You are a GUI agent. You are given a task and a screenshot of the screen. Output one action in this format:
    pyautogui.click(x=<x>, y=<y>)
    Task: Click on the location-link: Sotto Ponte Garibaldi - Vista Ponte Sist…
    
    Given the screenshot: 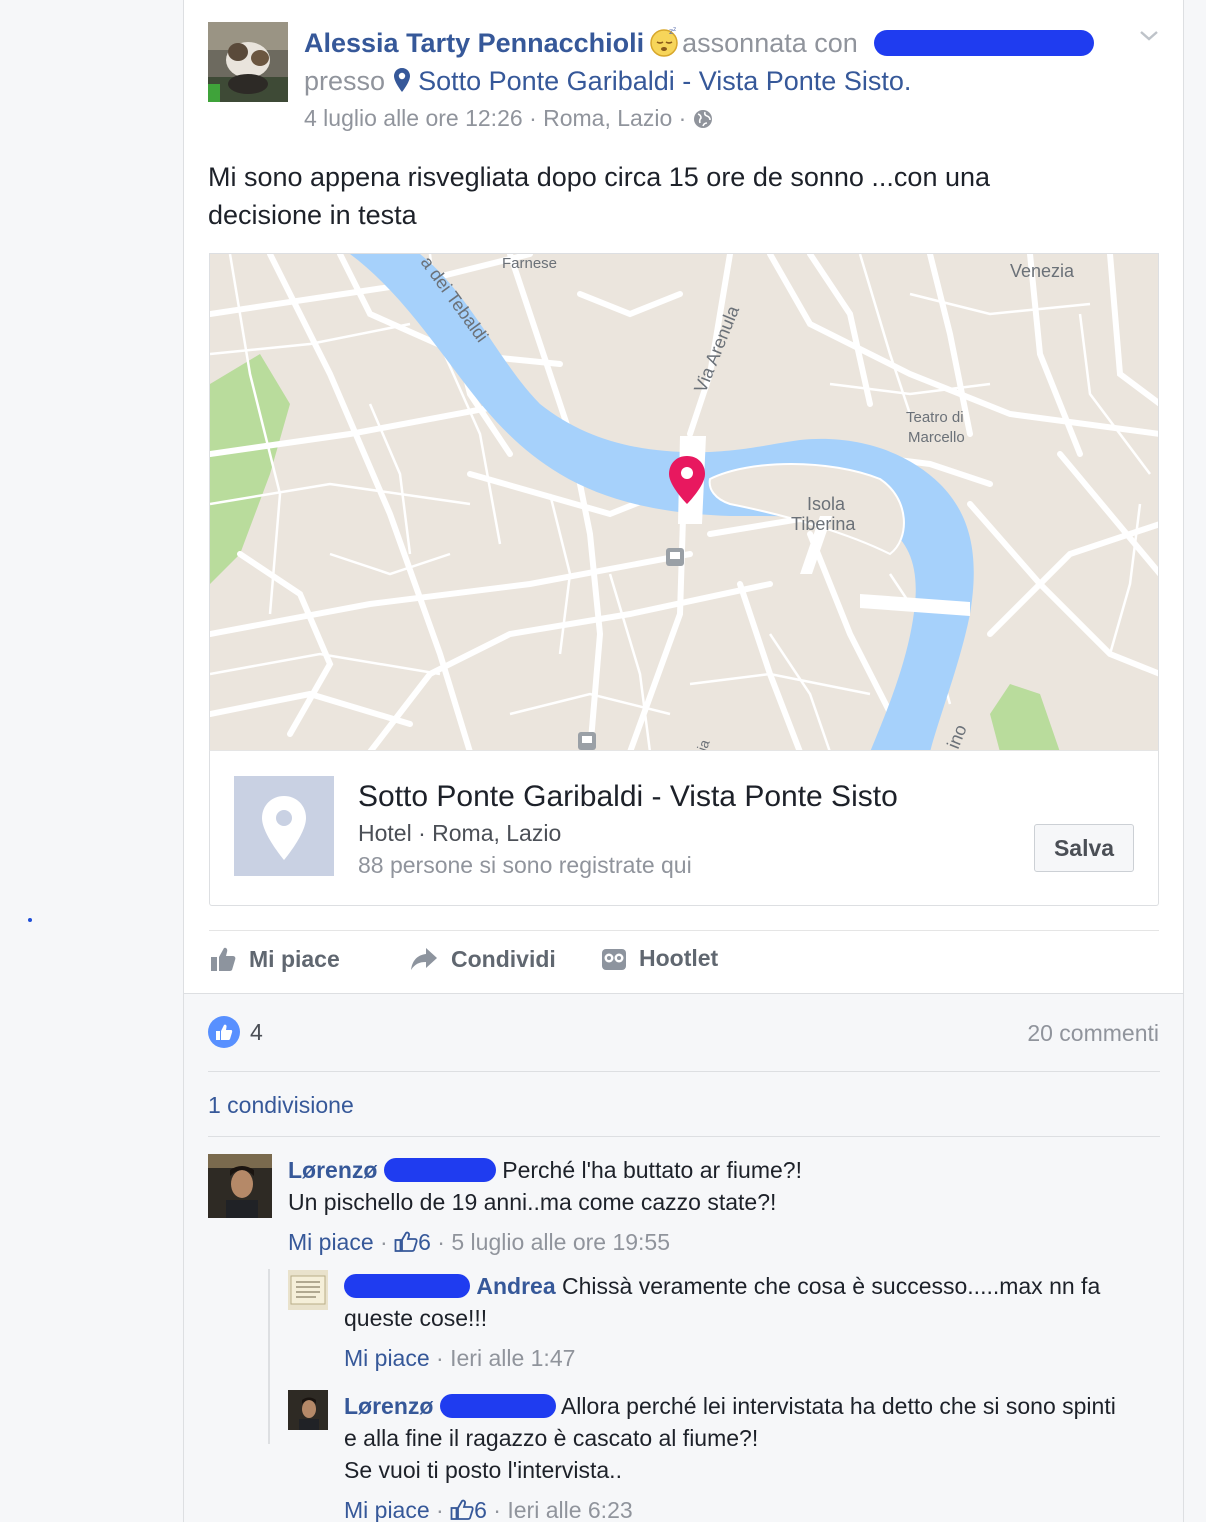 What is the action you would take?
    pyautogui.click(x=664, y=81)
    